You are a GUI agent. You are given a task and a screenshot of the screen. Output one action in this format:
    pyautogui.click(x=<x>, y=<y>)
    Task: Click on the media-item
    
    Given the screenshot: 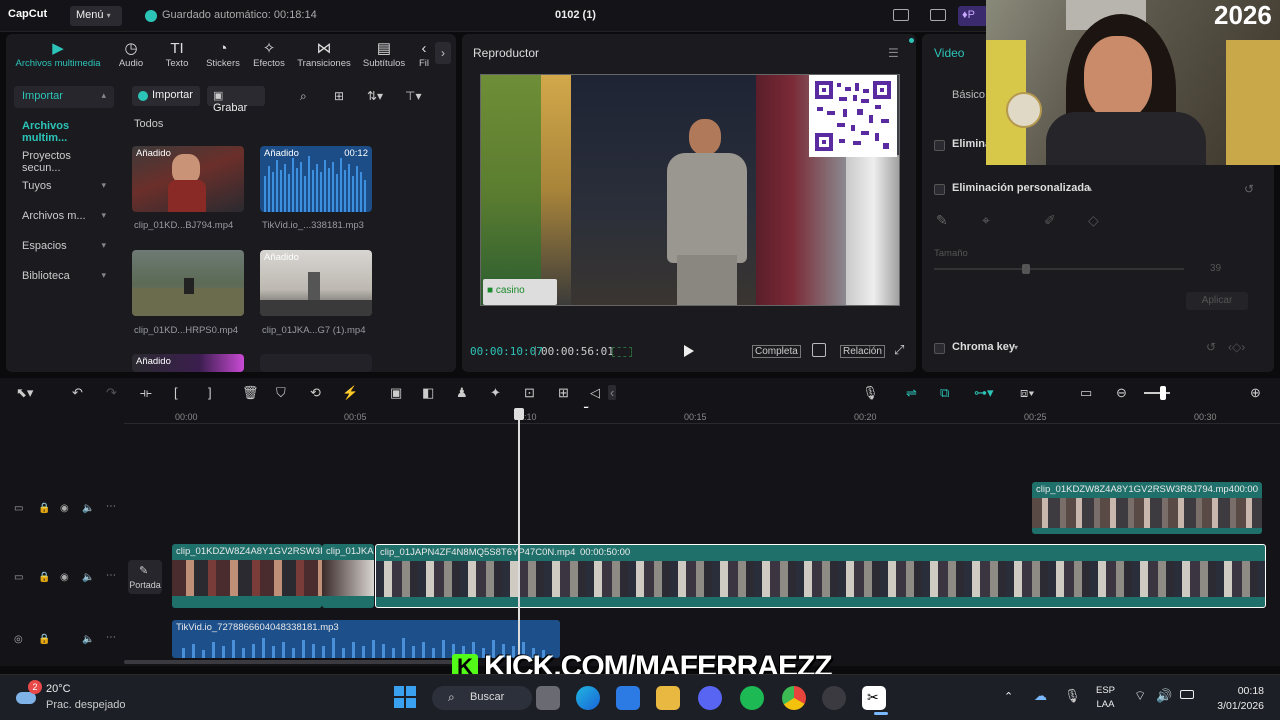 What is the action you would take?
    pyautogui.click(x=188, y=283)
    